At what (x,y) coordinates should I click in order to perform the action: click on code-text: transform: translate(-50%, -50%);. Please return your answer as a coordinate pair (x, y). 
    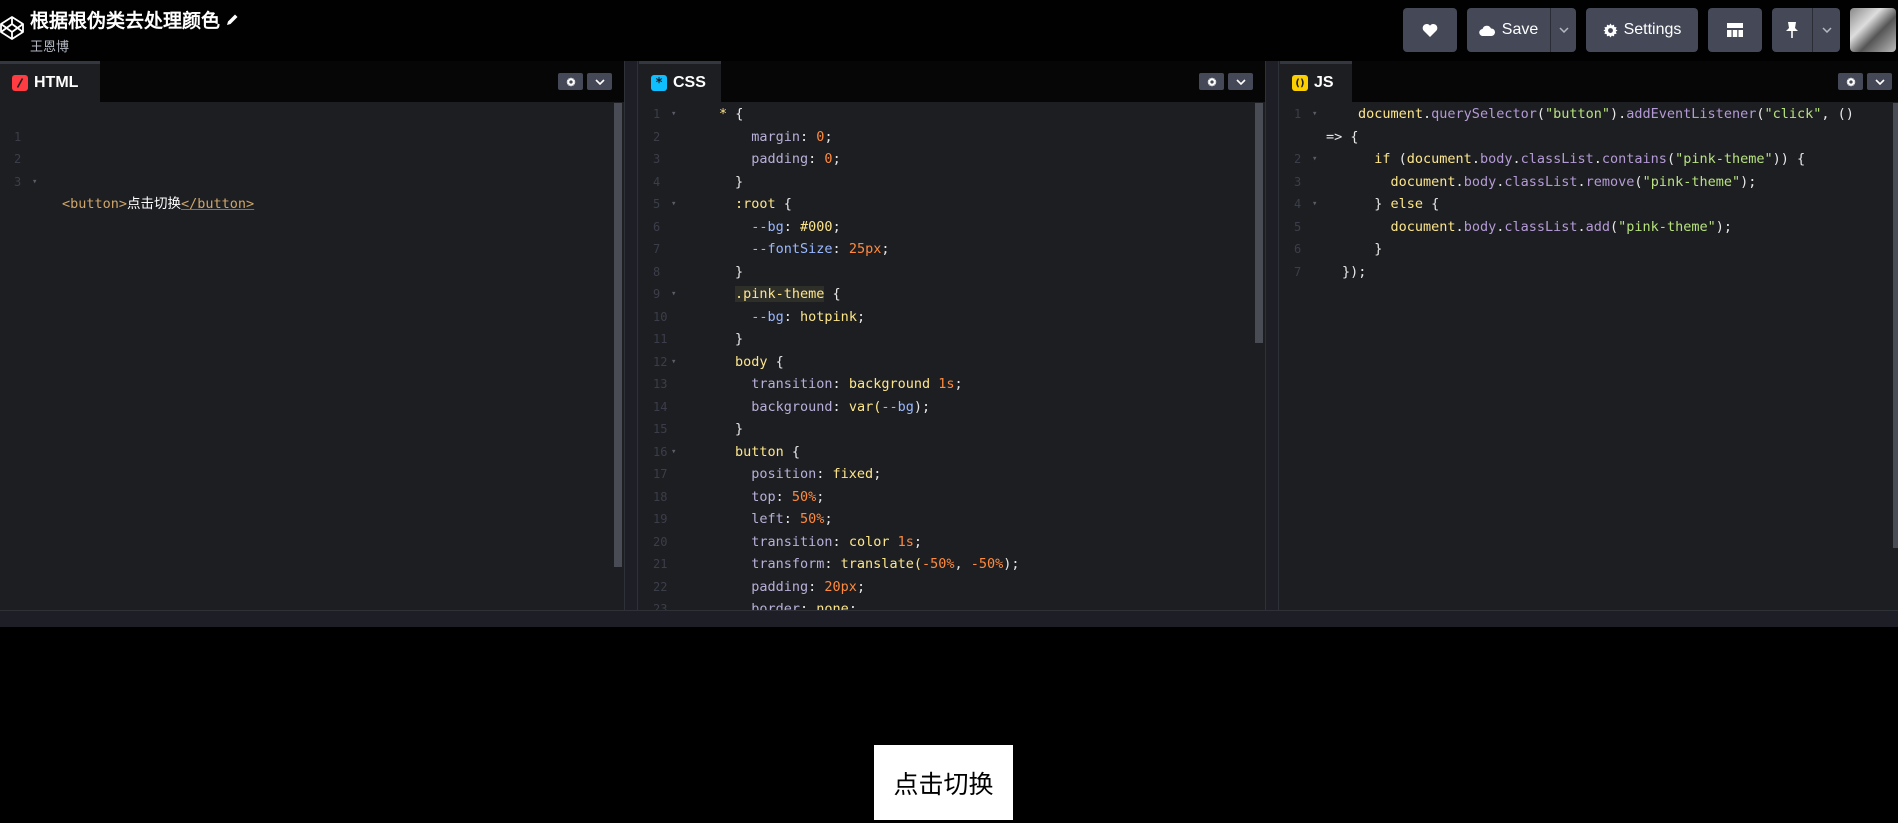
    Looking at the image, I should click on (877, 564).